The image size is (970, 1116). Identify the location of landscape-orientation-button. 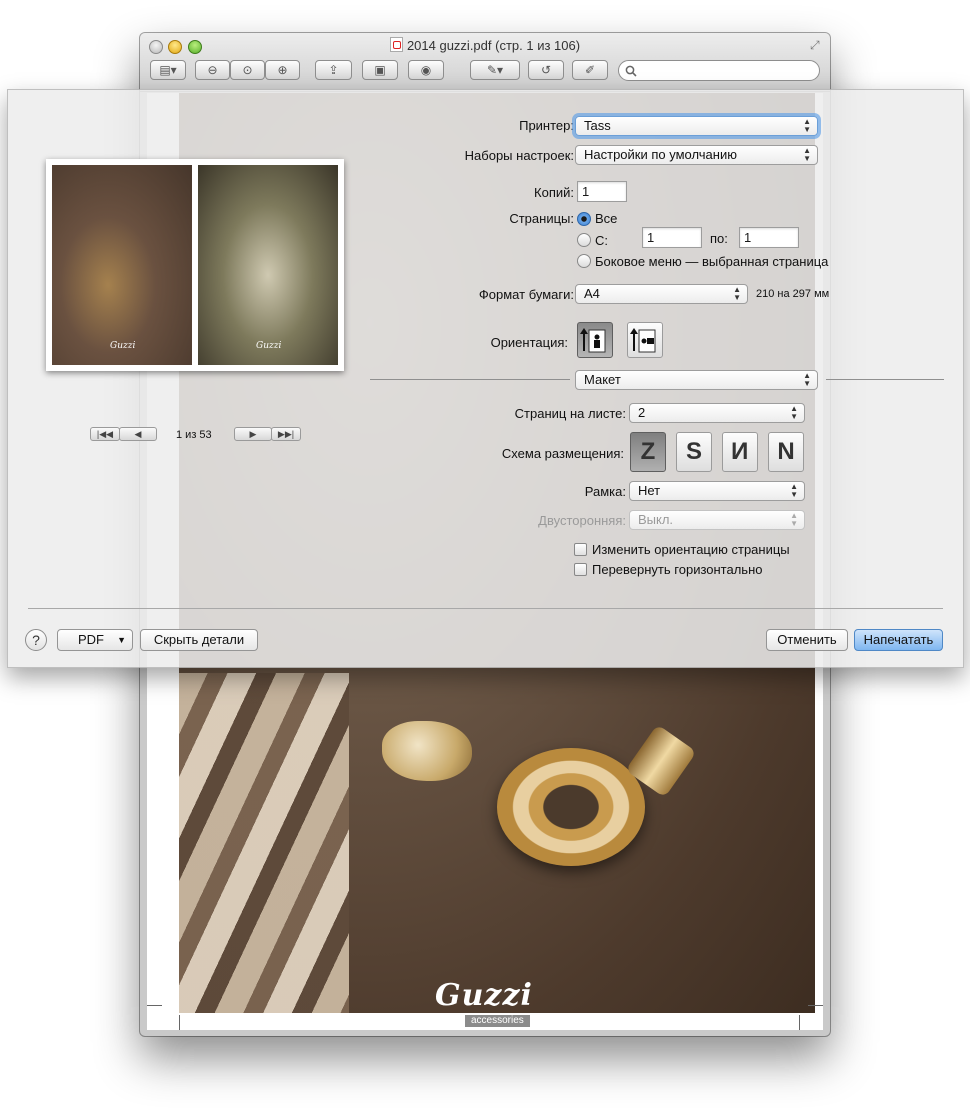
(645, 340).